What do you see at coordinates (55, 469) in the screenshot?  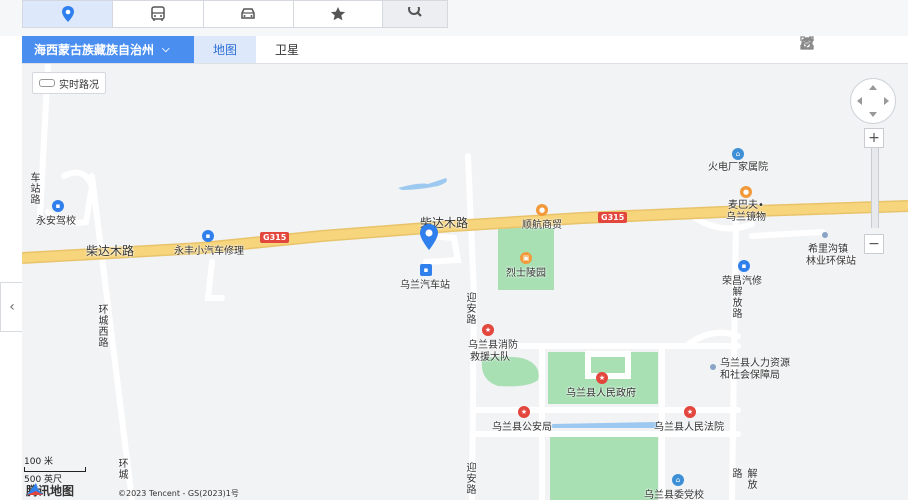 I see `scale-bar: 100 米 500 英尺` at bounding box center [55, 469].